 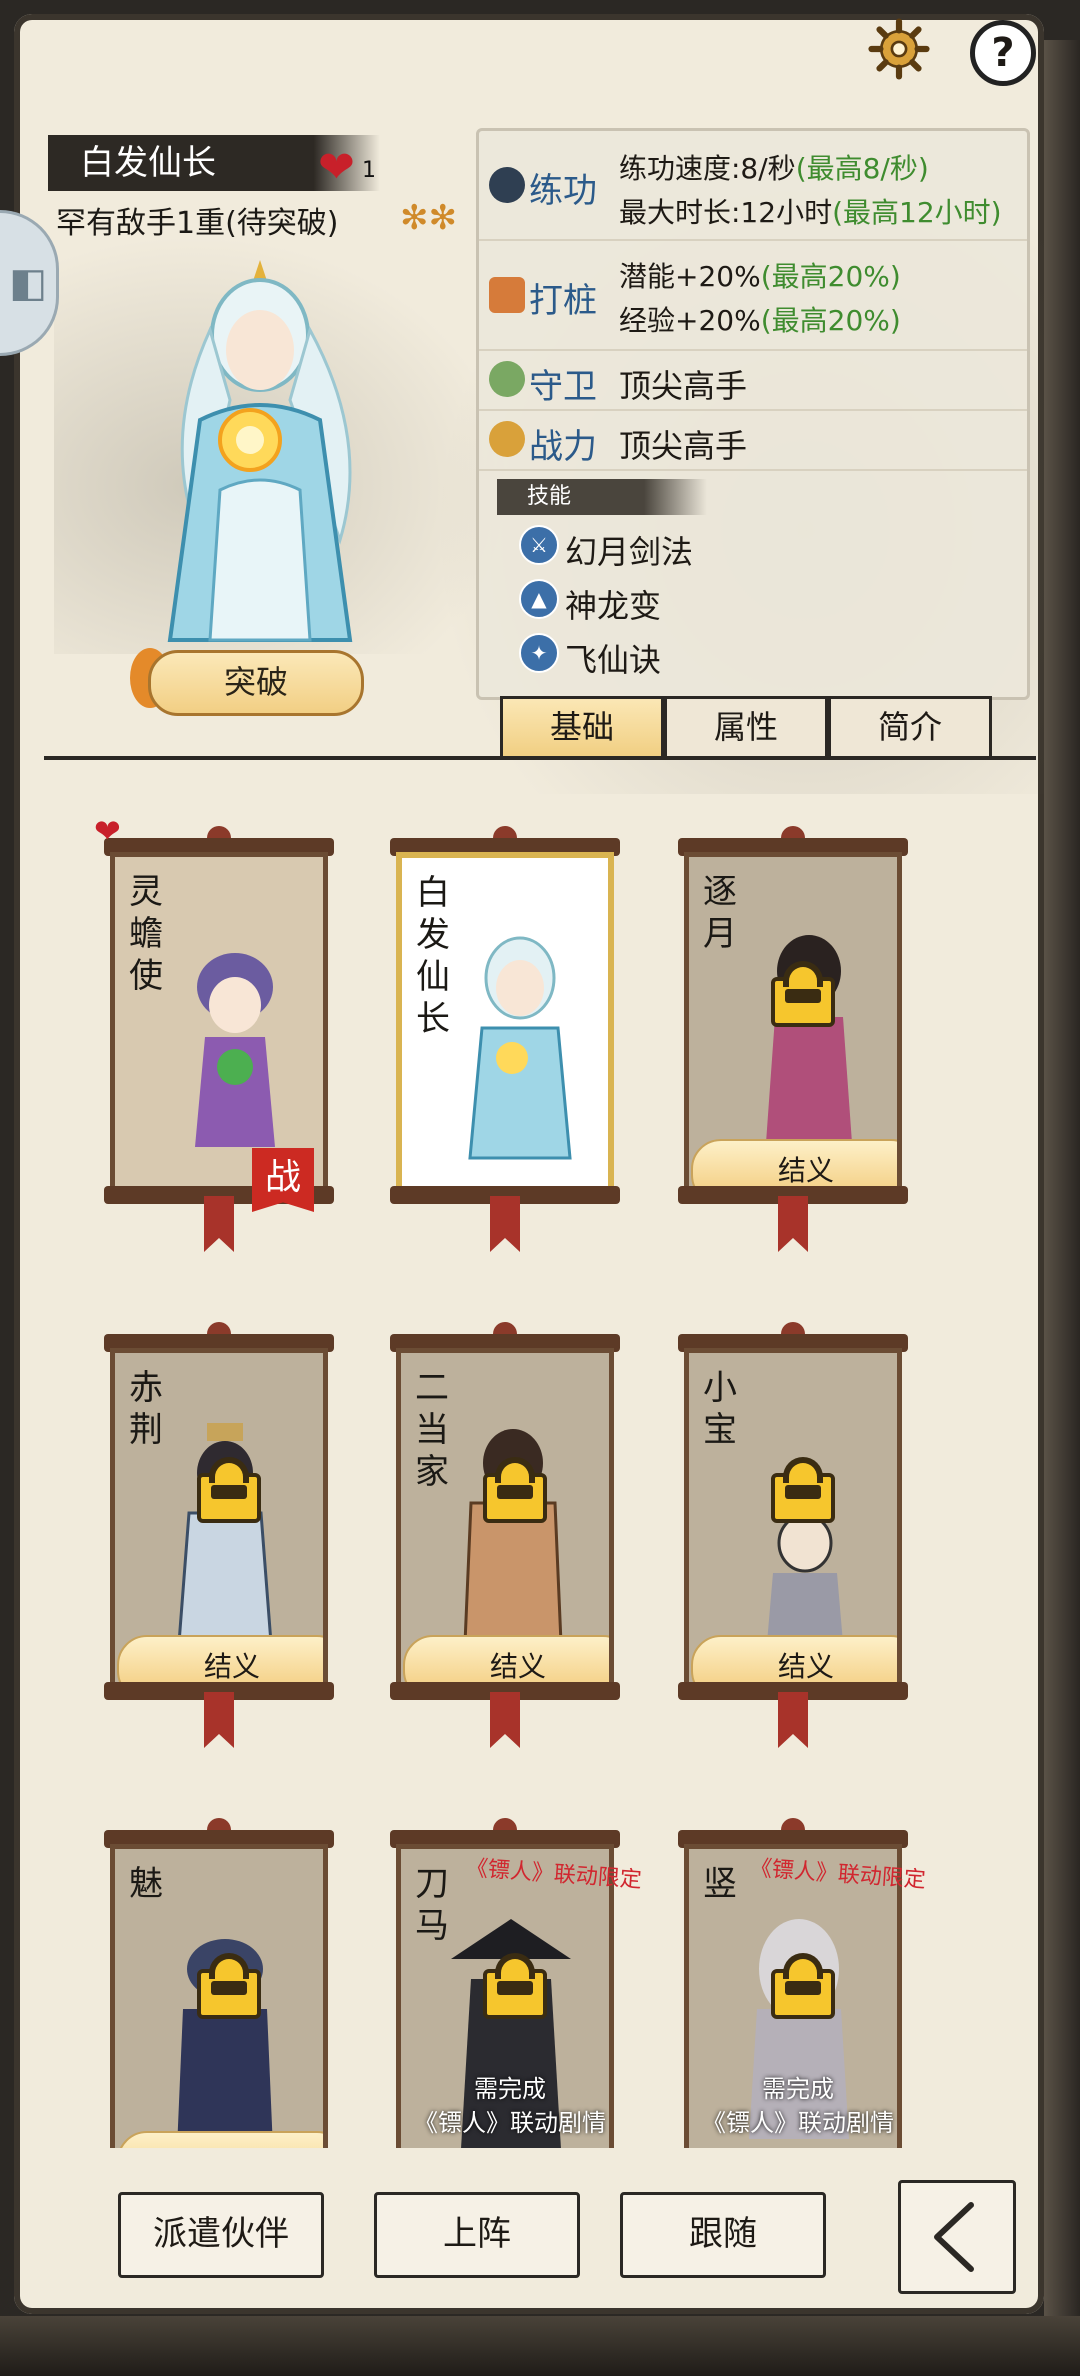 I want to click on stat-guard-value: 顶尖高手, so click(x=683, y=386).